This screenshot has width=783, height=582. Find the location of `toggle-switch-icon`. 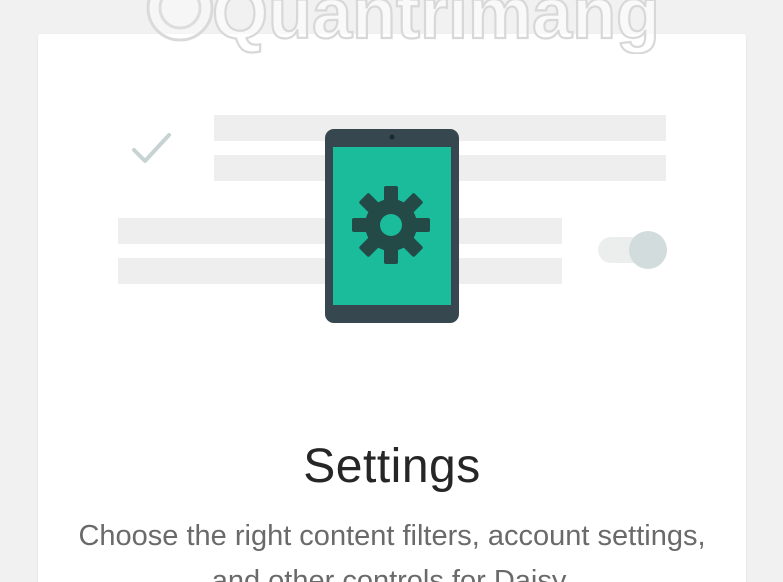

toggle-switch-icon is located at coordinates (632, 250).